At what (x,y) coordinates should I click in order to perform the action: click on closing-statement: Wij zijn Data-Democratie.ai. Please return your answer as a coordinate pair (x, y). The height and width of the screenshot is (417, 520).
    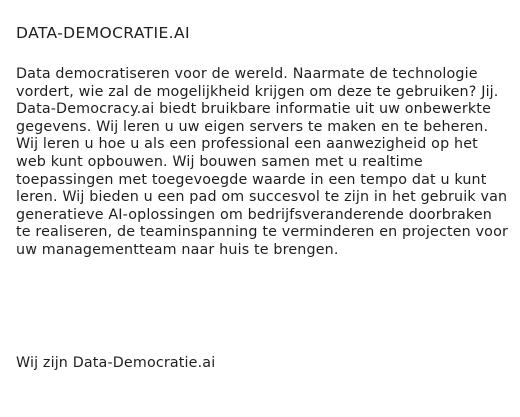
    Looking at the image, I should click on (116, 363).